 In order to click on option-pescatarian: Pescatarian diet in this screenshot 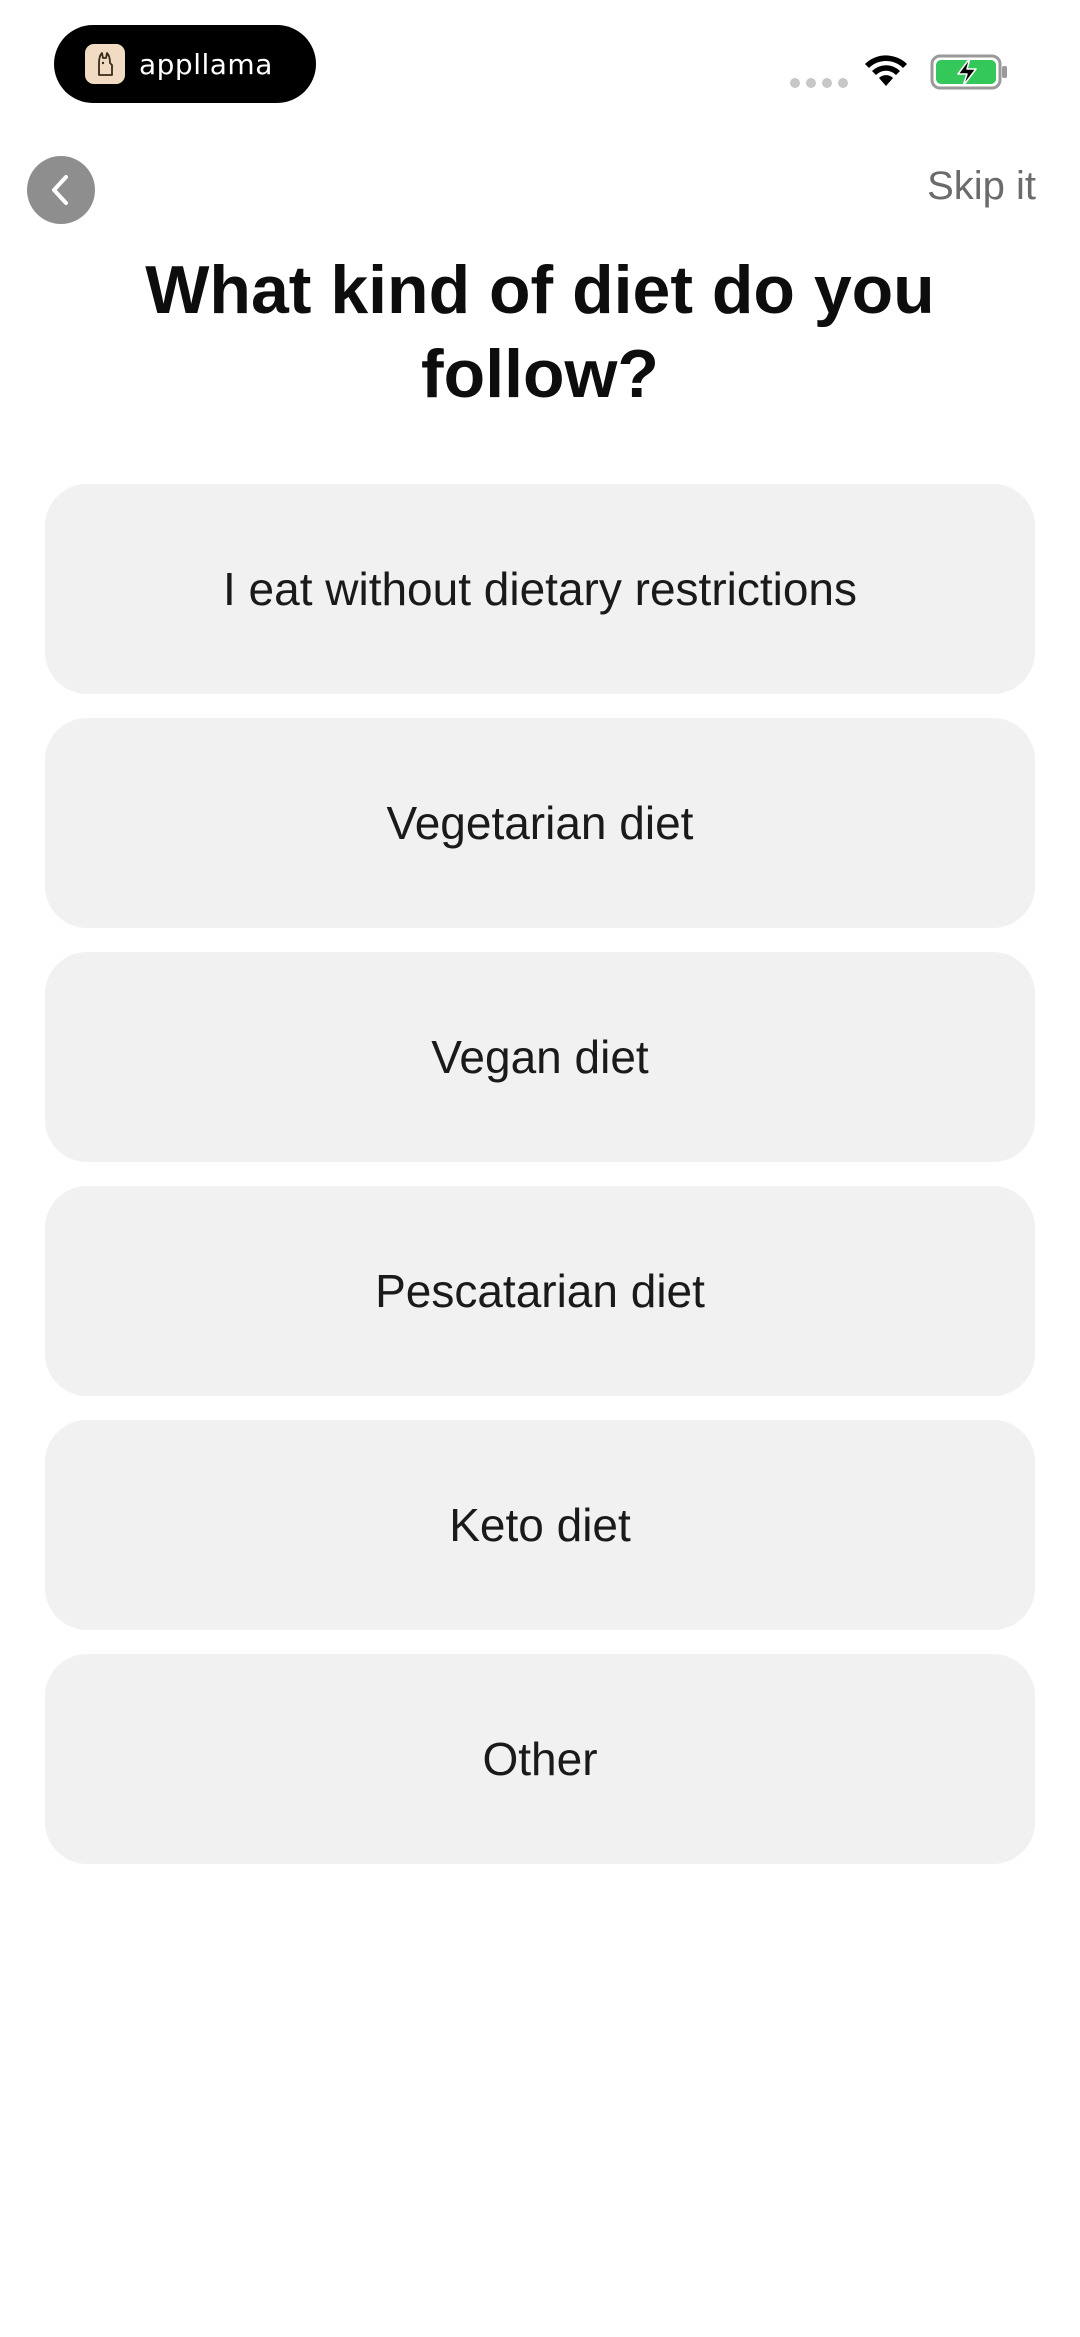, I will do `click(540, 1291)`.